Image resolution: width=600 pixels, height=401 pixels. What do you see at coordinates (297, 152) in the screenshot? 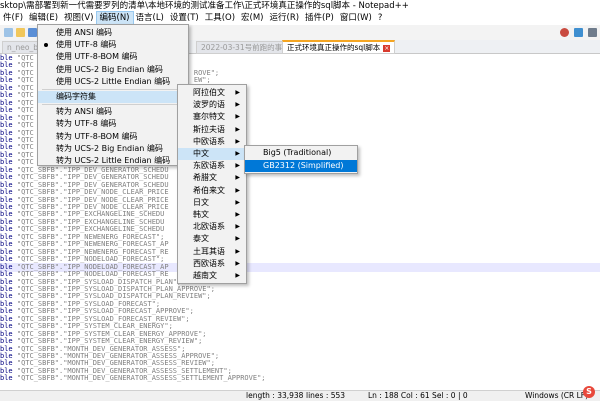
I see `menu-item-label: Big5 (Traditional)` at bounding box center [297, 152].